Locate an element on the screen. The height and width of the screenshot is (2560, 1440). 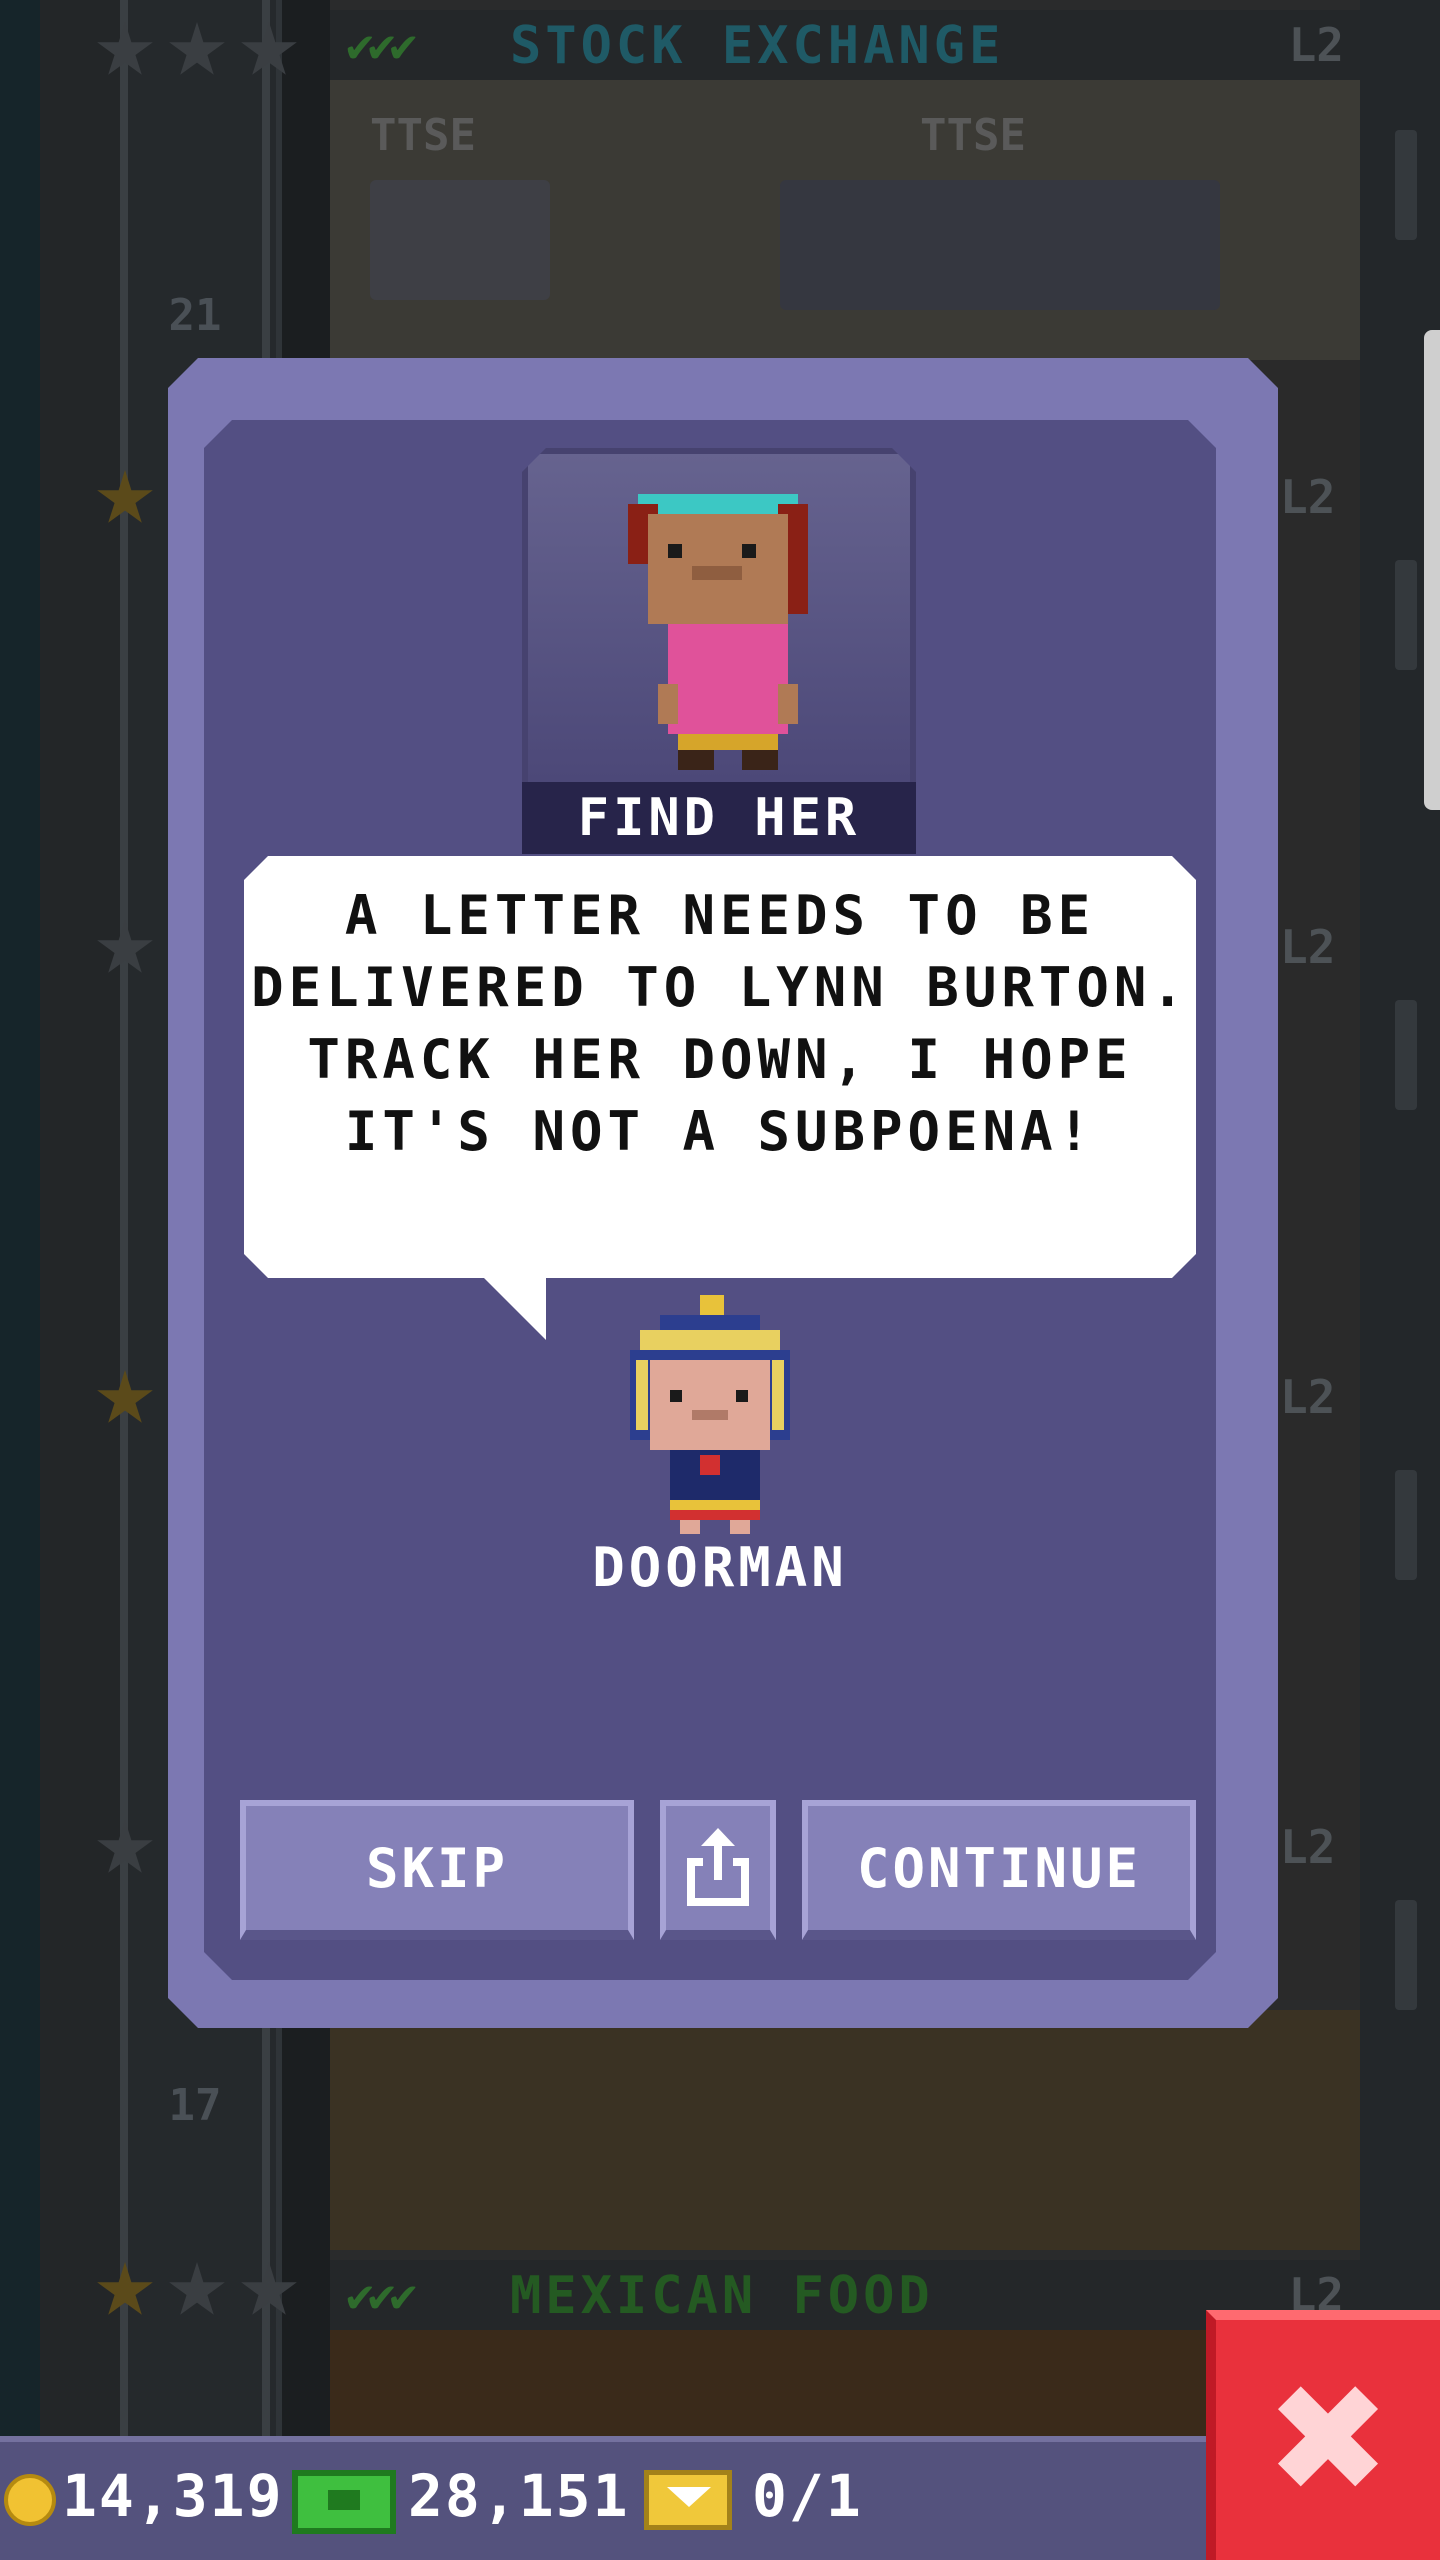
floor-stock-exchange: ✔✔✔ STOCK EXCHANGE L2 TTSE TTSE is located at coordinates (845, 180).